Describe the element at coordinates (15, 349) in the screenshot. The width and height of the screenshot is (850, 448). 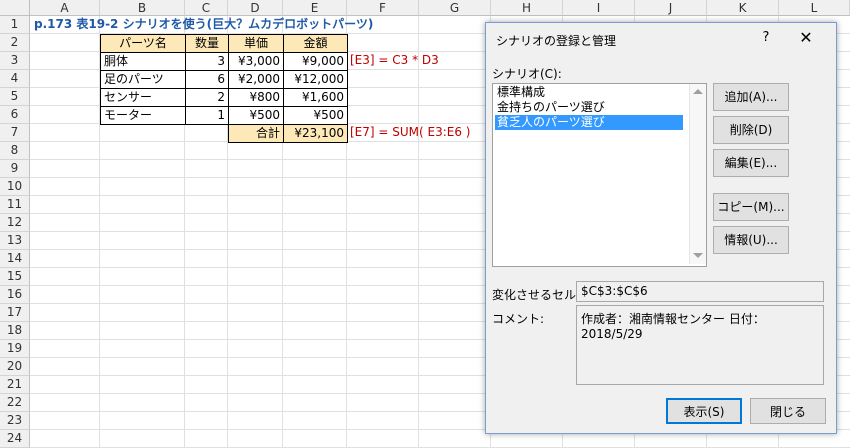
I see `row-header-19: 19` at that location.